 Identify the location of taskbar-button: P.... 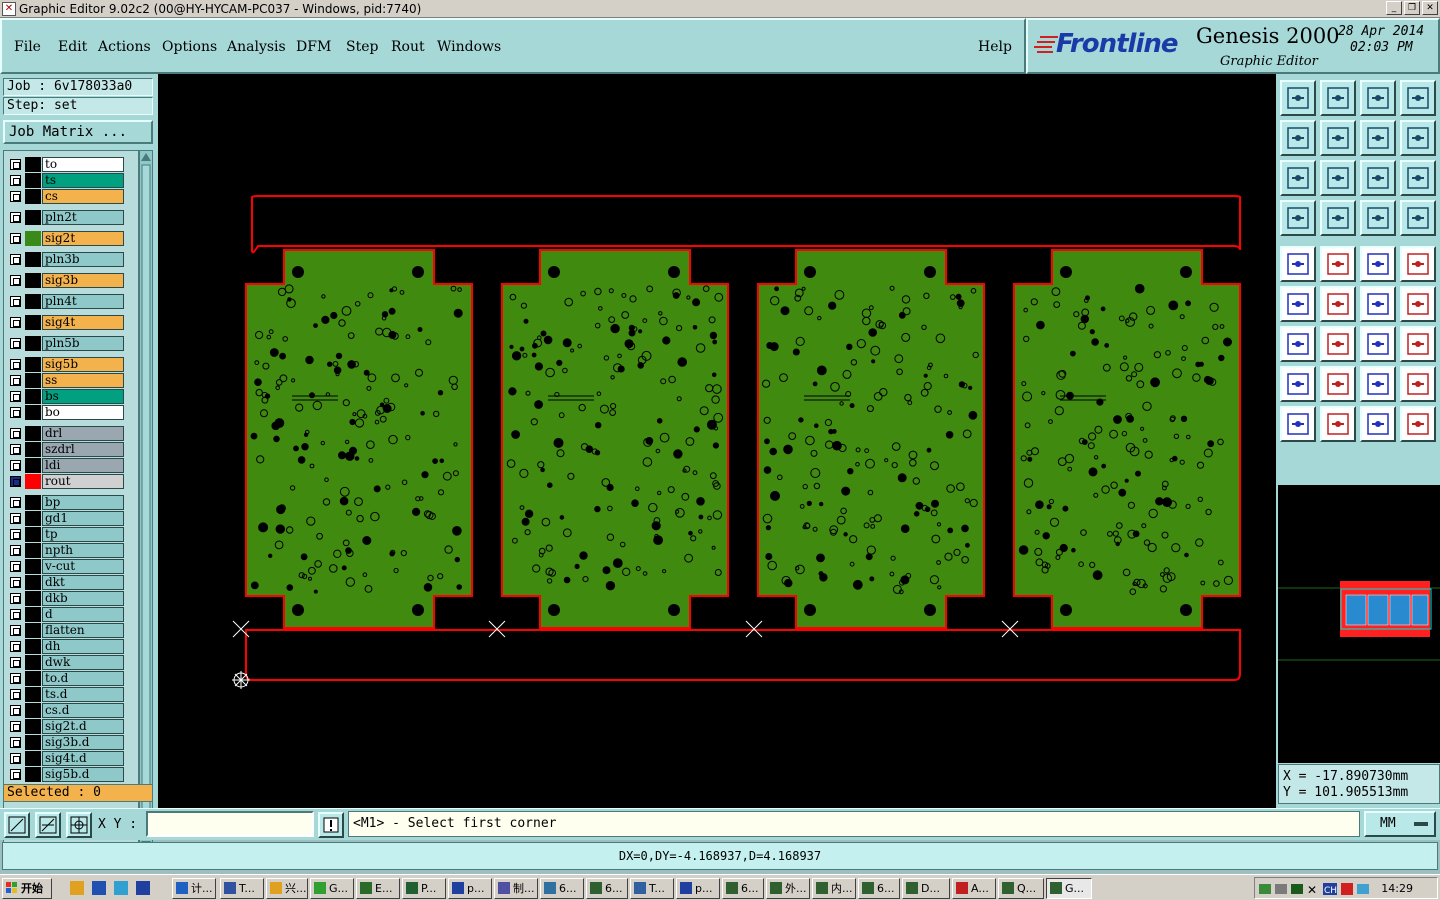
(424, 888).